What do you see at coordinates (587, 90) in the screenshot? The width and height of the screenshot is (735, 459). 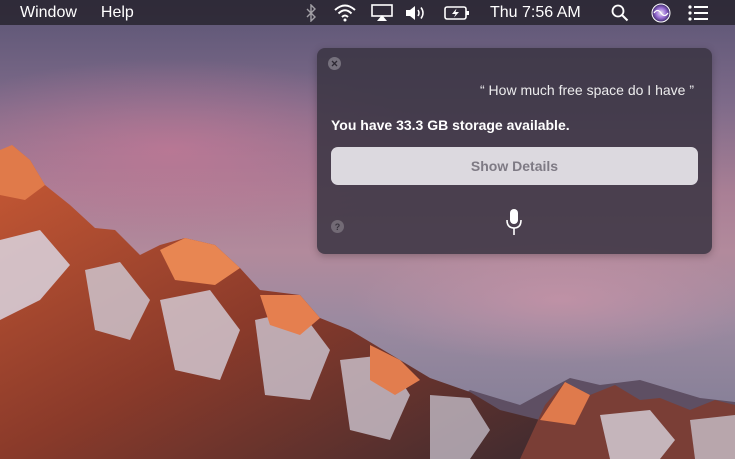 I see `siri-query-text: “ How much free space do I have ”` at bounding box center [587, 90].